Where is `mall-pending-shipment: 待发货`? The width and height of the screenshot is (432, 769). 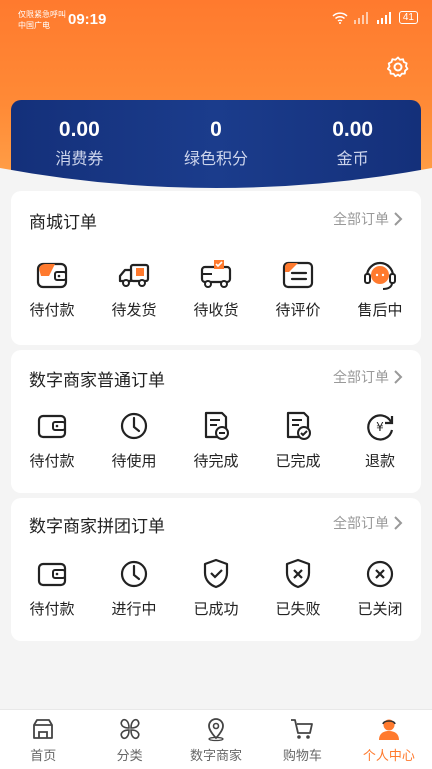 mall-pending-shipment: 待发货 is located at coordinates (134, 288).